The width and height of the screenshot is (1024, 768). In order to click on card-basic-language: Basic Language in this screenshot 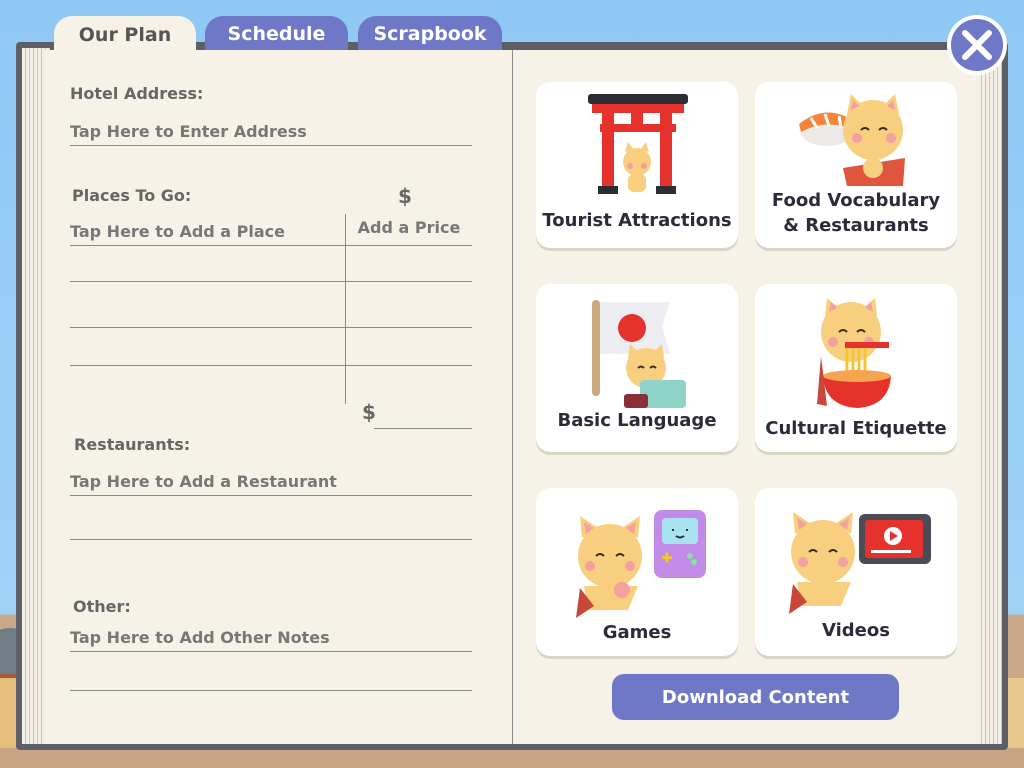, I will do `click(637, 368)`.